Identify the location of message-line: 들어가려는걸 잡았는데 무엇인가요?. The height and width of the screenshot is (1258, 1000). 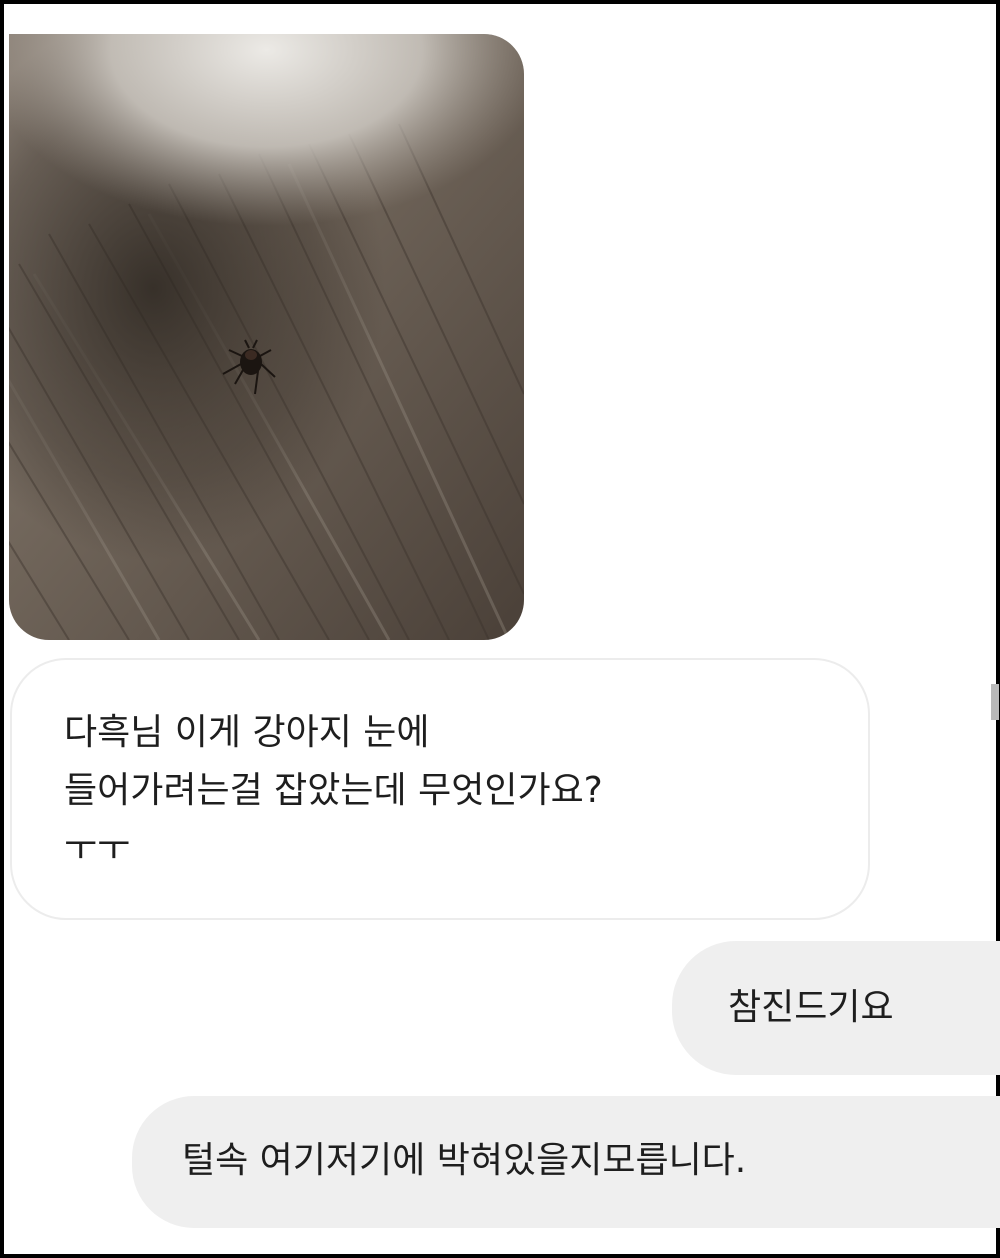
(333, 790).